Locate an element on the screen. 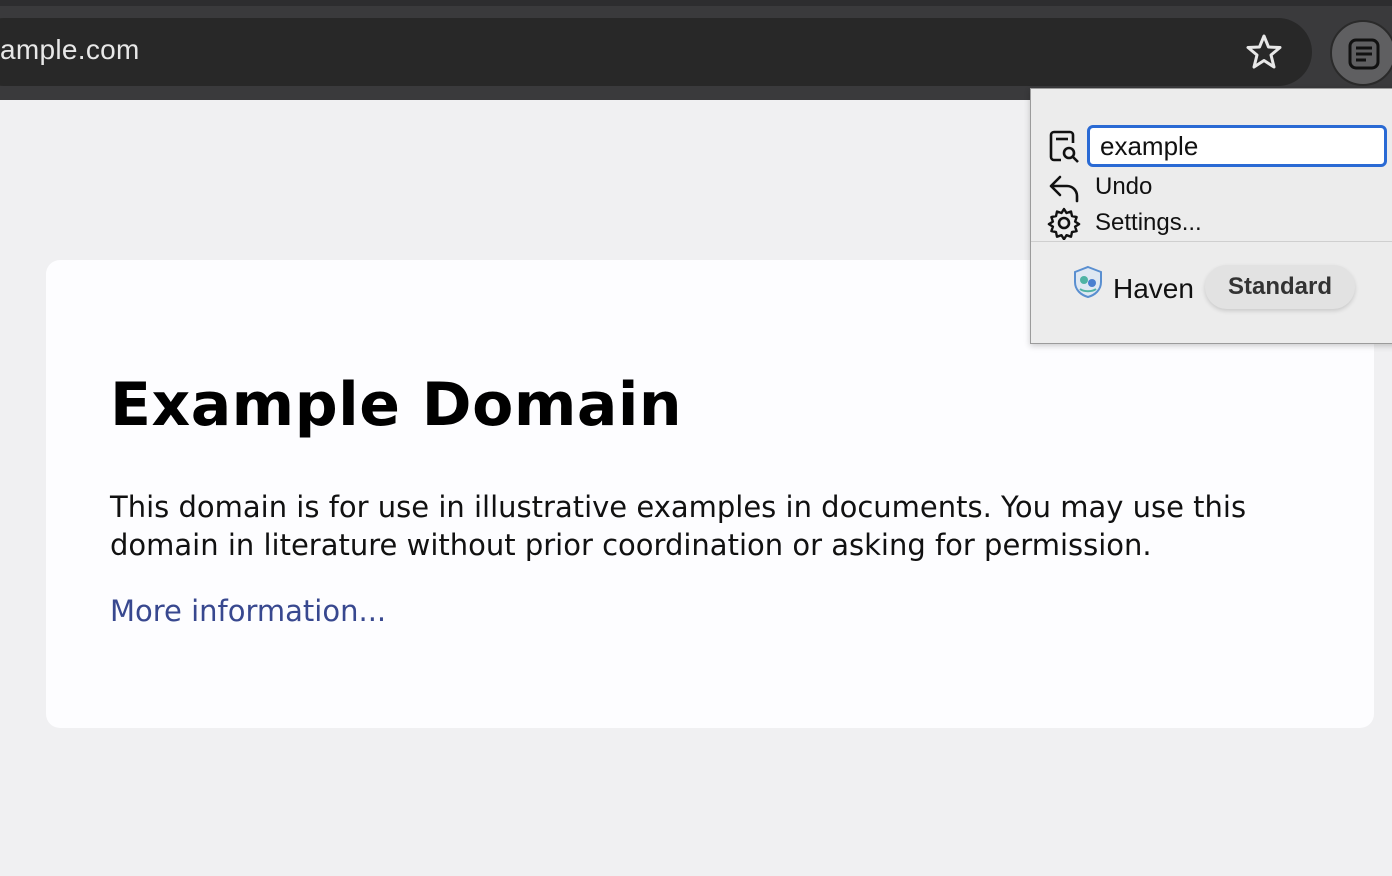  address-bar is located at coordinates (656, 52).